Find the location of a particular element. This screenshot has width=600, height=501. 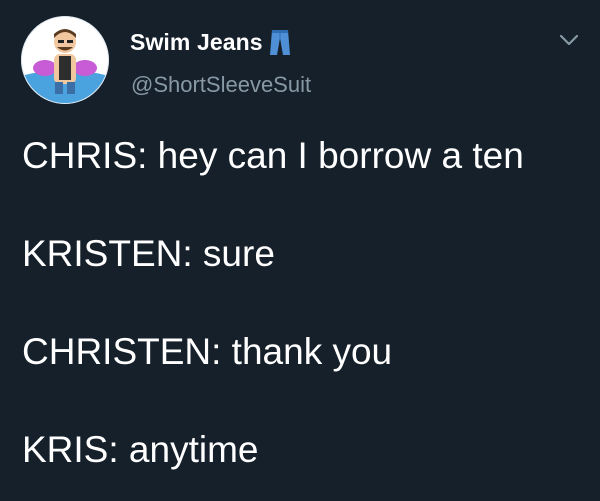

tweet-line-chris: CHRIS: hey can I borrow a ten is located at coordinates (273, 155).